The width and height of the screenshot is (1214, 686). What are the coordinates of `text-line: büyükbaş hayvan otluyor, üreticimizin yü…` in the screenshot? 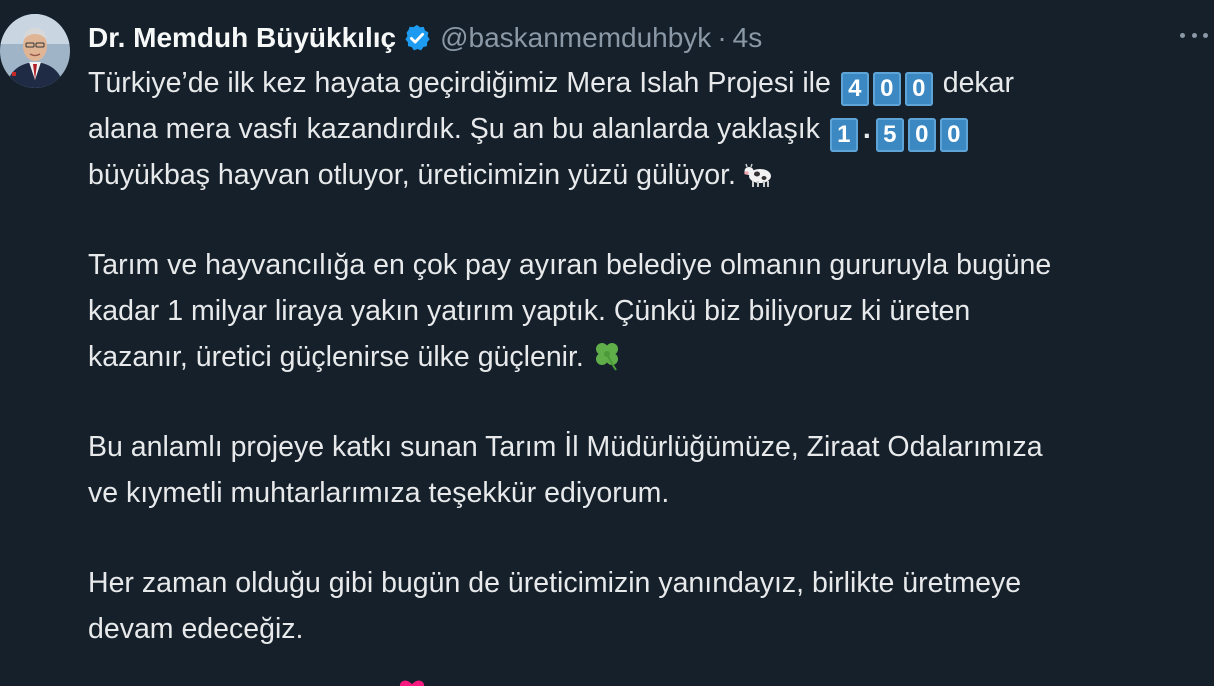 It's located at (648, 175).